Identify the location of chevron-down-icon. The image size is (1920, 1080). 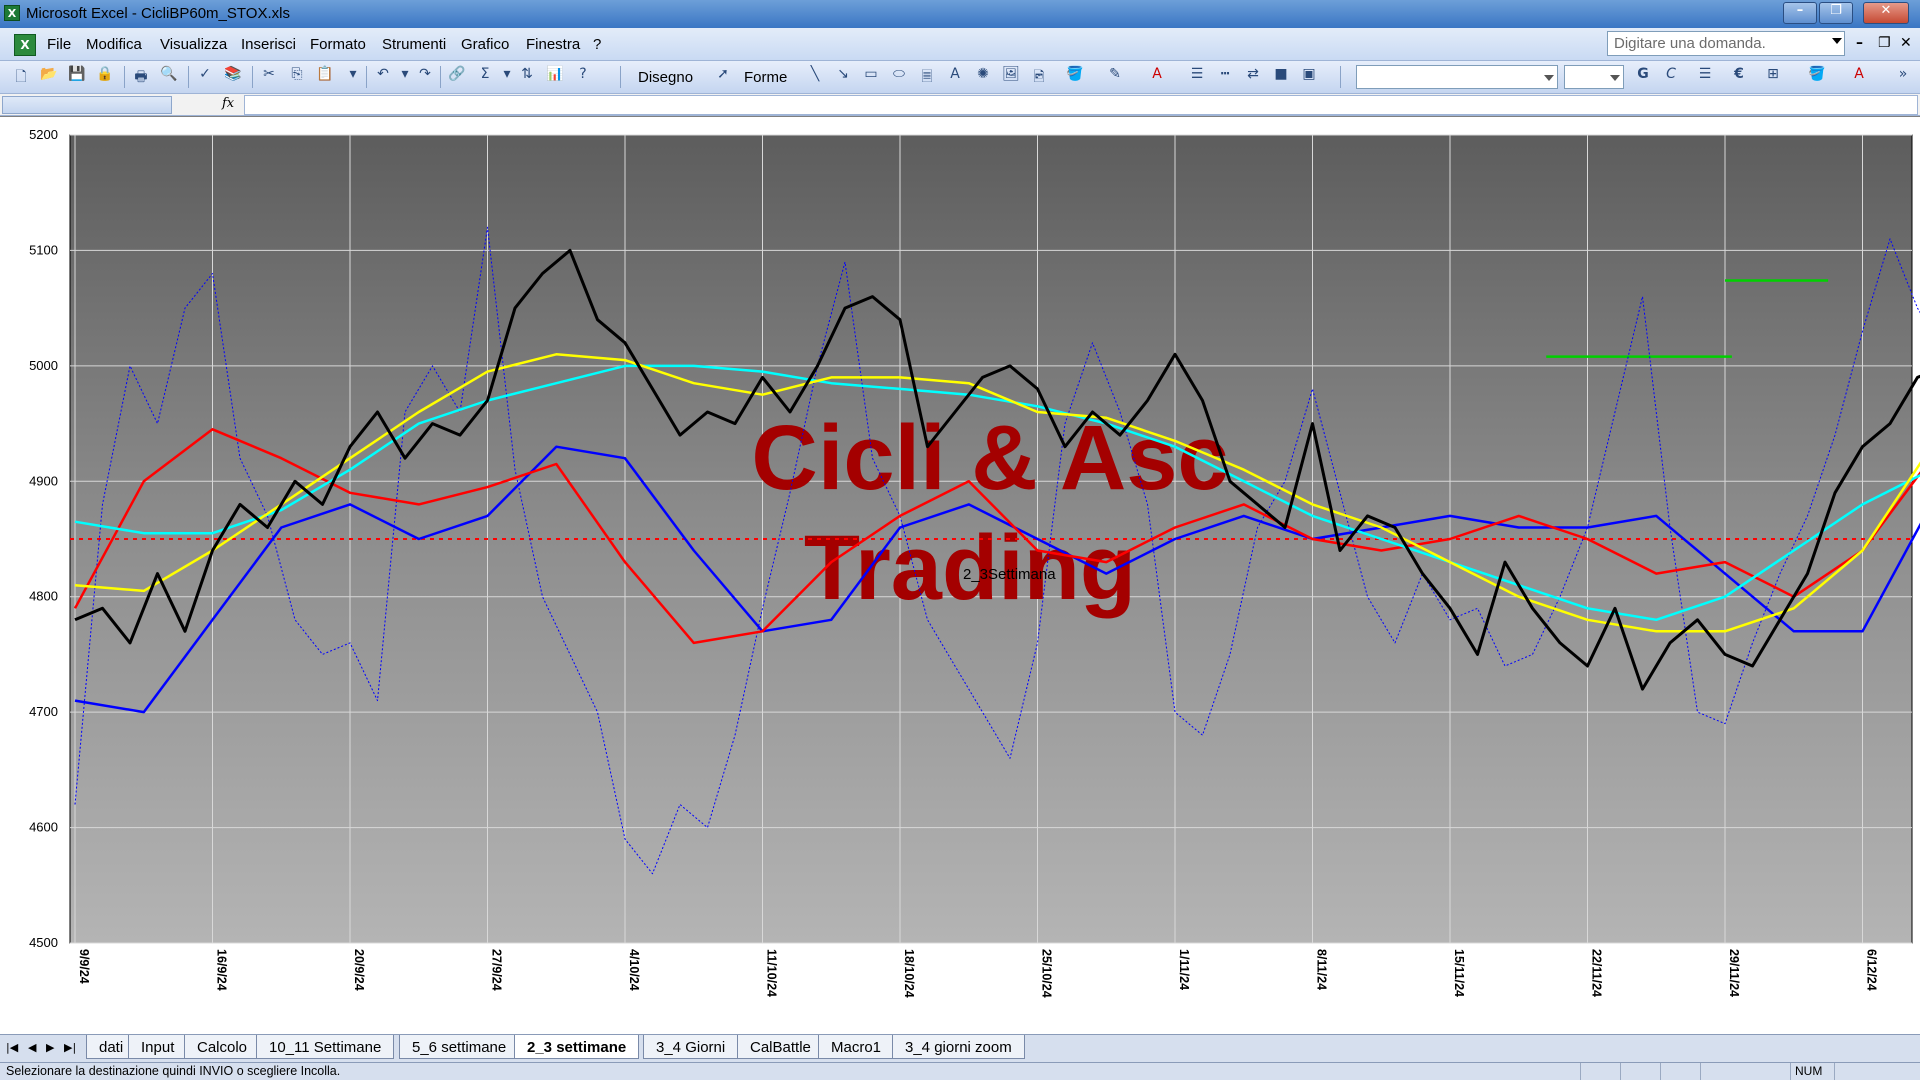
(1837, 41).